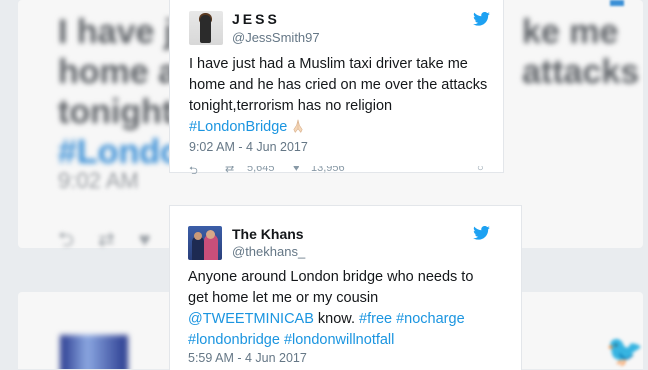 The width and height of the screenshot is (648, 370). What do you see at coordinates (268, 234) in the screenshot?
I see `display-name: The Khans` at bounding box center [268, 234].